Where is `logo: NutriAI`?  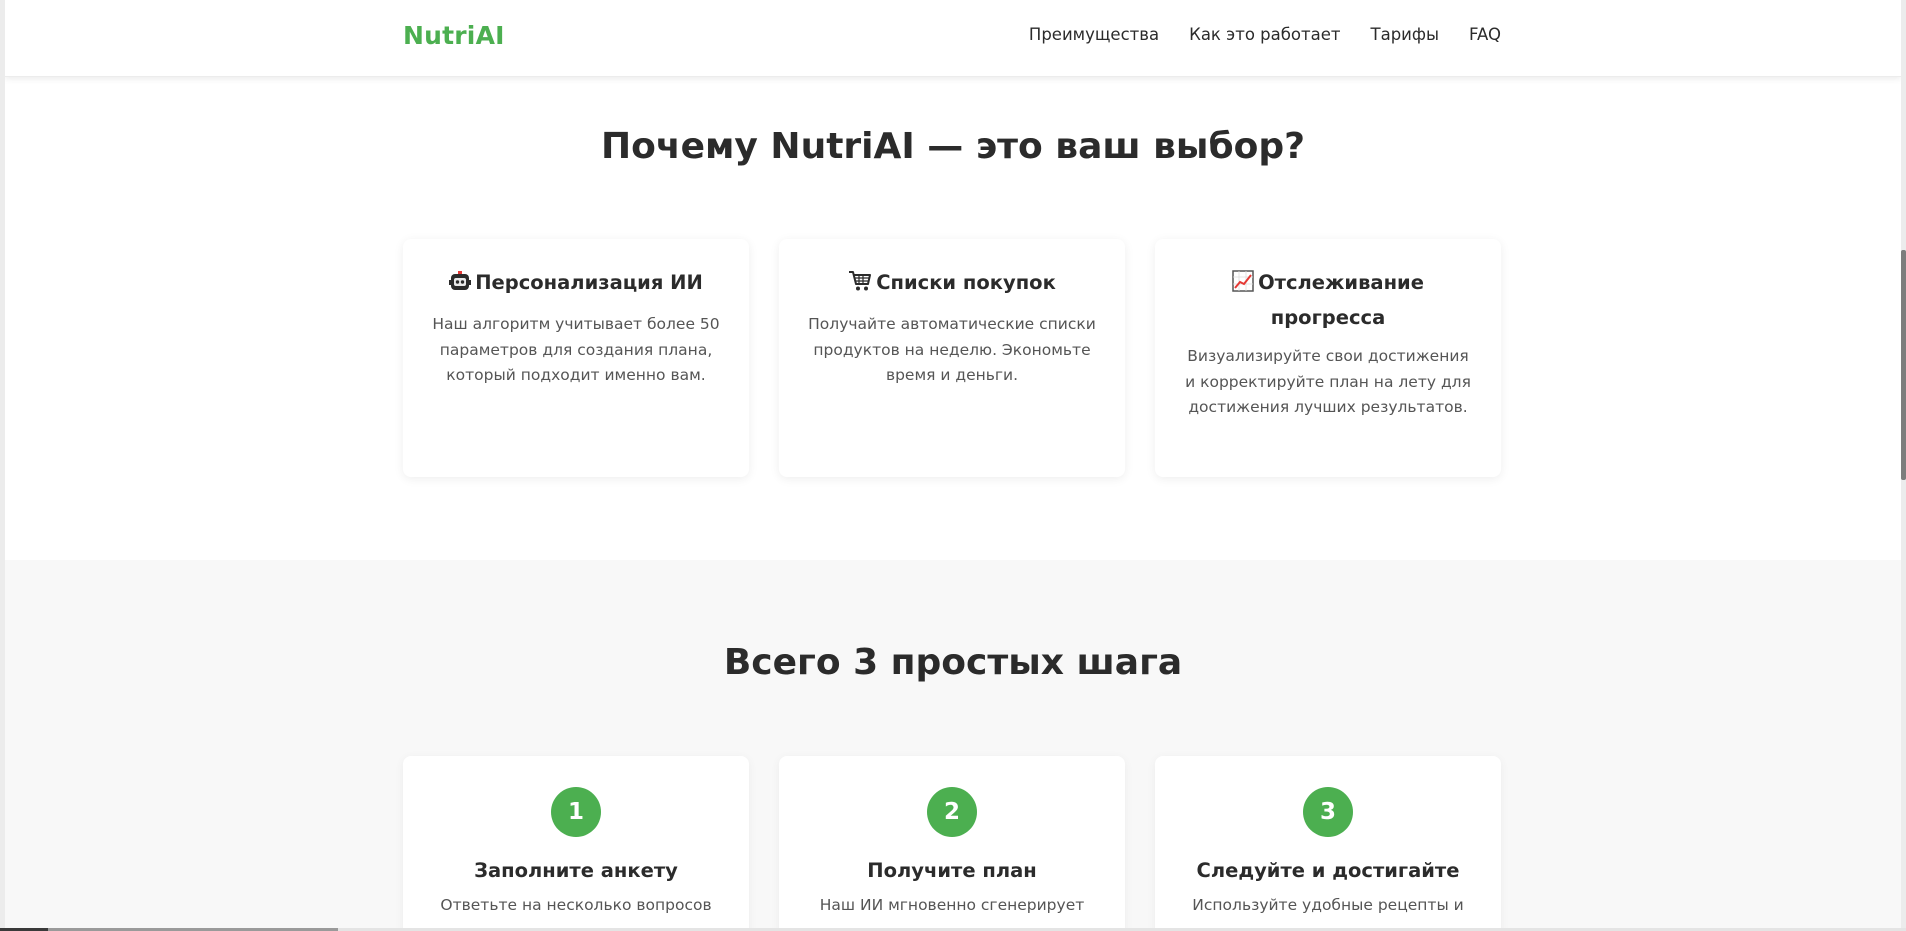
logo: NutriAI is located at coordinates (454, 35).